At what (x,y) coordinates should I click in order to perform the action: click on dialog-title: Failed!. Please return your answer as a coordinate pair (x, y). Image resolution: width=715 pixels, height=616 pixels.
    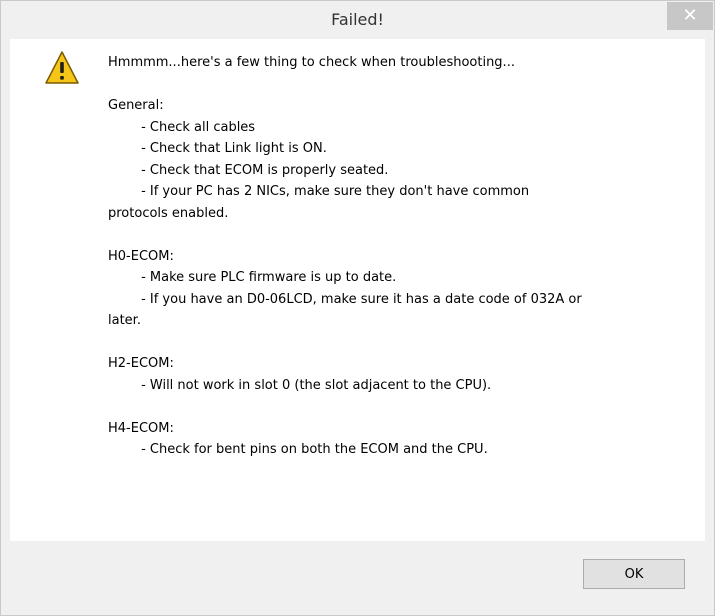
    Looking at the image, I should click on (357, 19).